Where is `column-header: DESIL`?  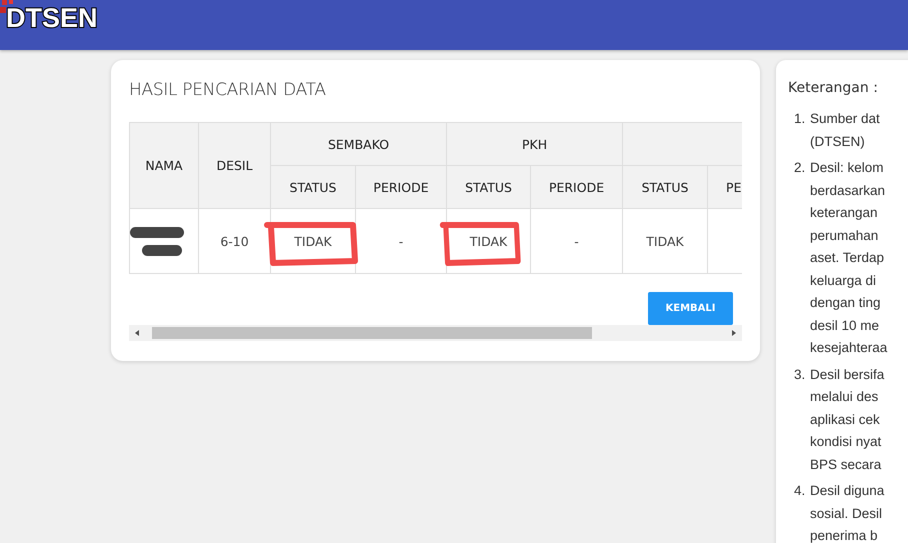
column-header: DESIL is located at coordinates (234, 165).